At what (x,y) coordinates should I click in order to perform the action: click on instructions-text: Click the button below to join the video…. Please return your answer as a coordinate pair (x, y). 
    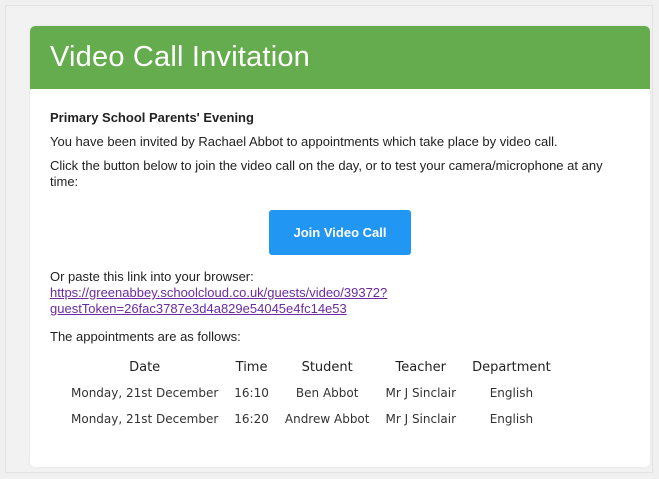
    Looking at the image, I should click on (326, 173).